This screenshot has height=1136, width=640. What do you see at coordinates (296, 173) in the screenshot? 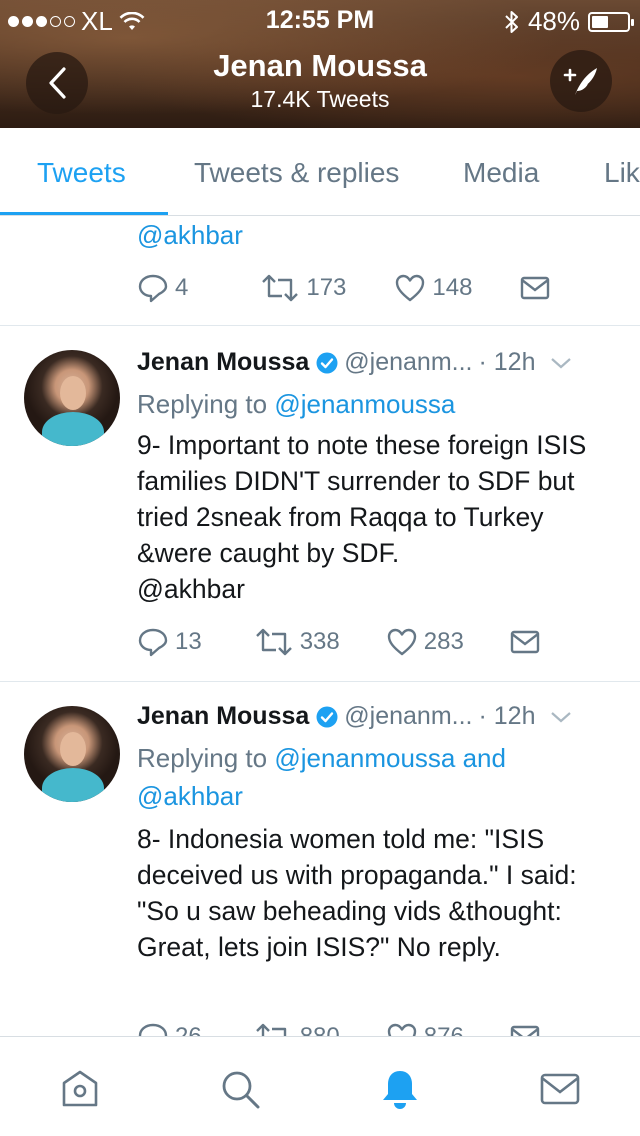
I see `tab-tweets-and-replies: Tweets & replies` at bounding box center [296, 173].